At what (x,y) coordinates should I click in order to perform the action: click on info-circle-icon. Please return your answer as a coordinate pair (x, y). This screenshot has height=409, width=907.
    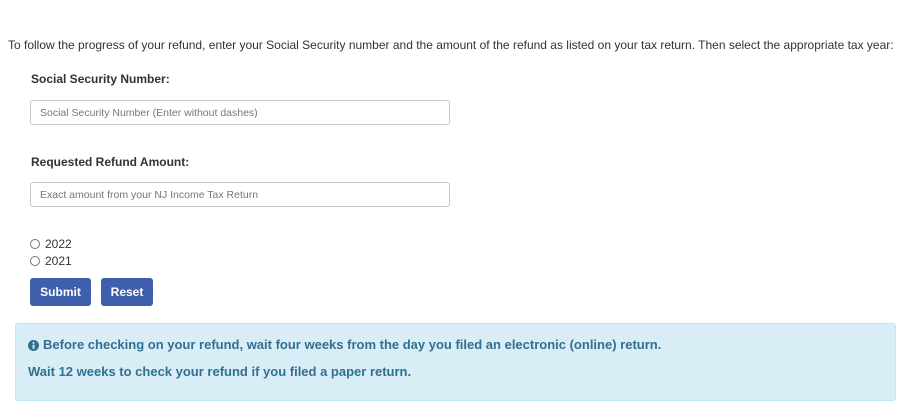
    Looking at the image, I should click on (33, 345).